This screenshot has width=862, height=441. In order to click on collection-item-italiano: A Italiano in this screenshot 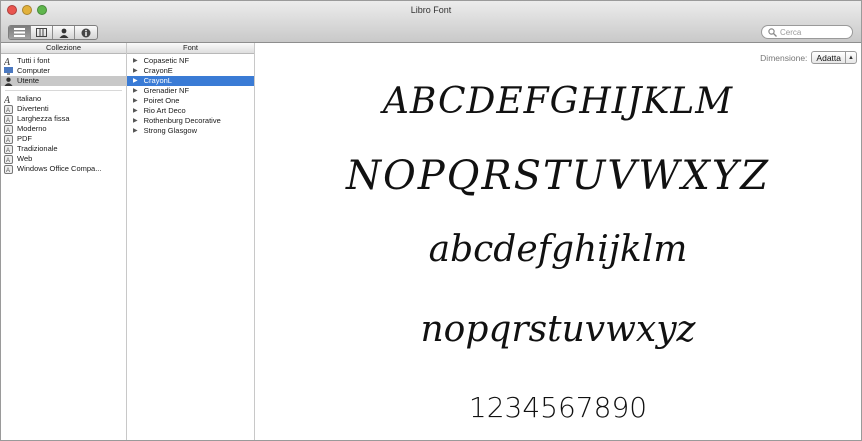, I will do `click(63, 99)`.